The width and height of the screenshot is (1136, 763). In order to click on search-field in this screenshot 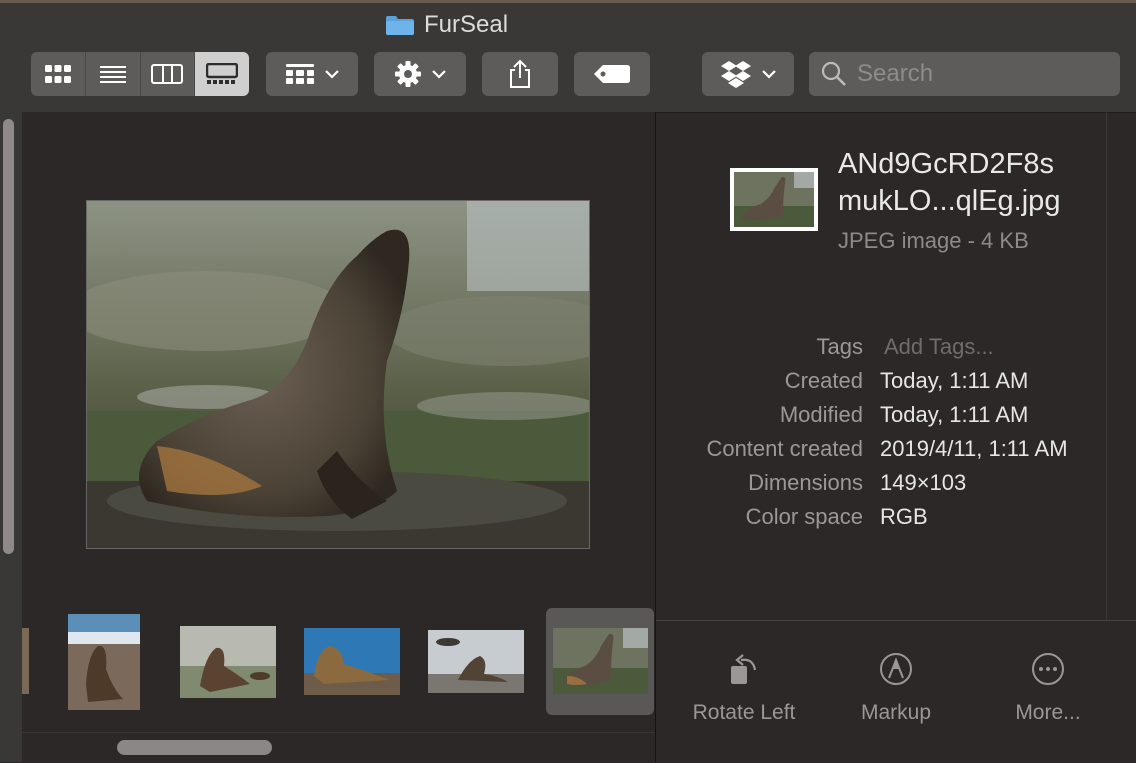, I will do `click(964, 74)`.